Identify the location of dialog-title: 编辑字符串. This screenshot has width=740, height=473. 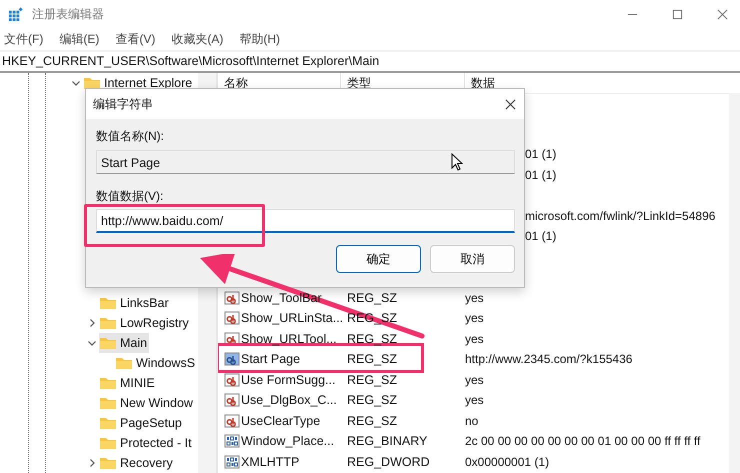
(123, 104).